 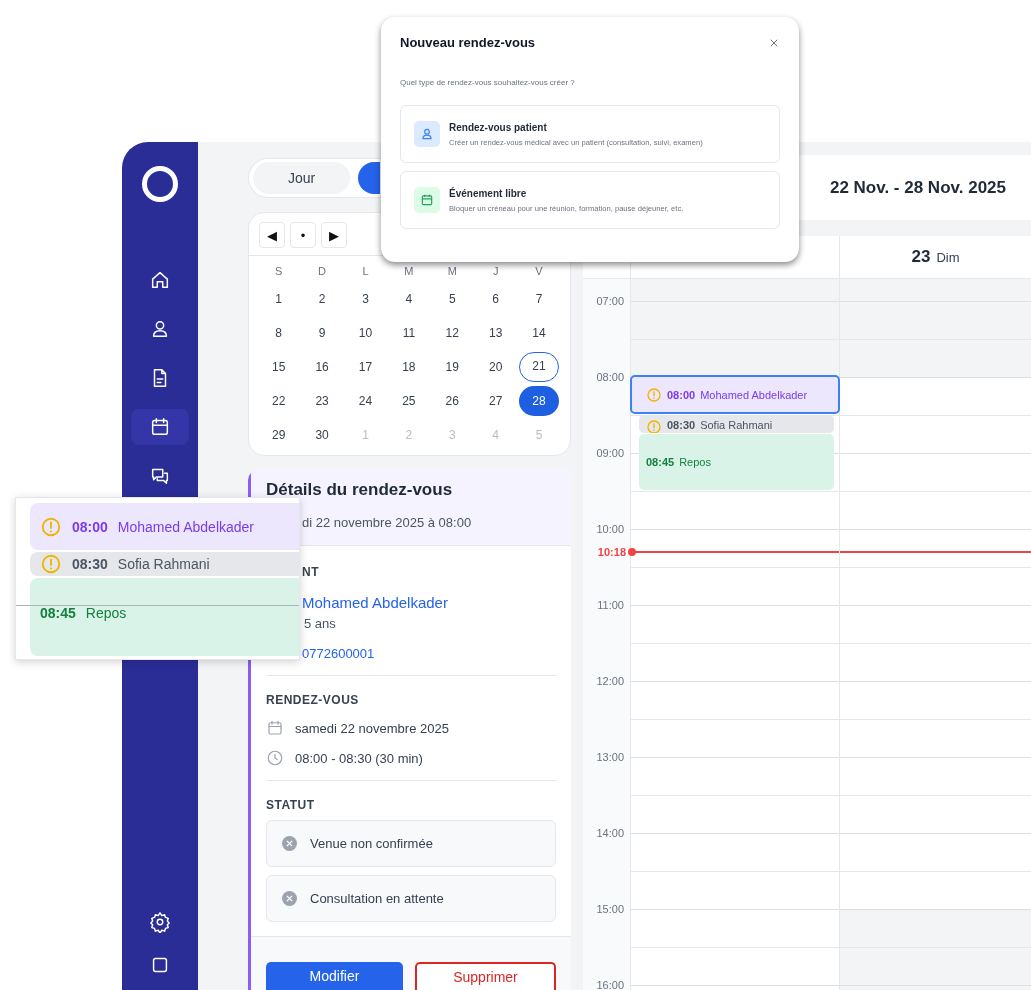 What do you see at coordinates (485, 976) in the screenshot?
I see `delete-button: Supprimer` at bounding box center [485, 976].